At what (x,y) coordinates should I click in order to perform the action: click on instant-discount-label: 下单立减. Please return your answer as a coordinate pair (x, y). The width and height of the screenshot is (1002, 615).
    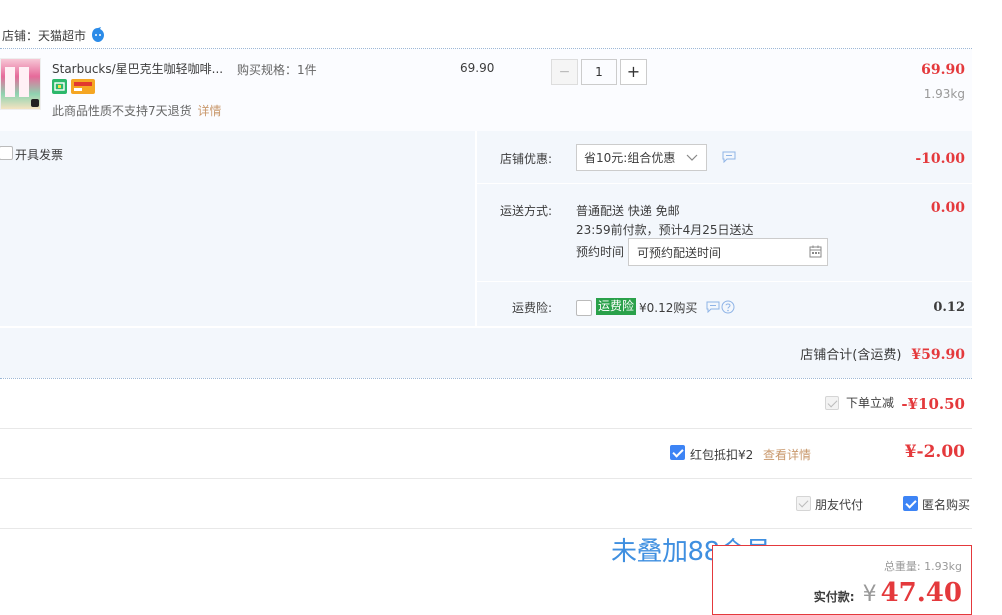
    Looking at the image, I should click on (870, 403).